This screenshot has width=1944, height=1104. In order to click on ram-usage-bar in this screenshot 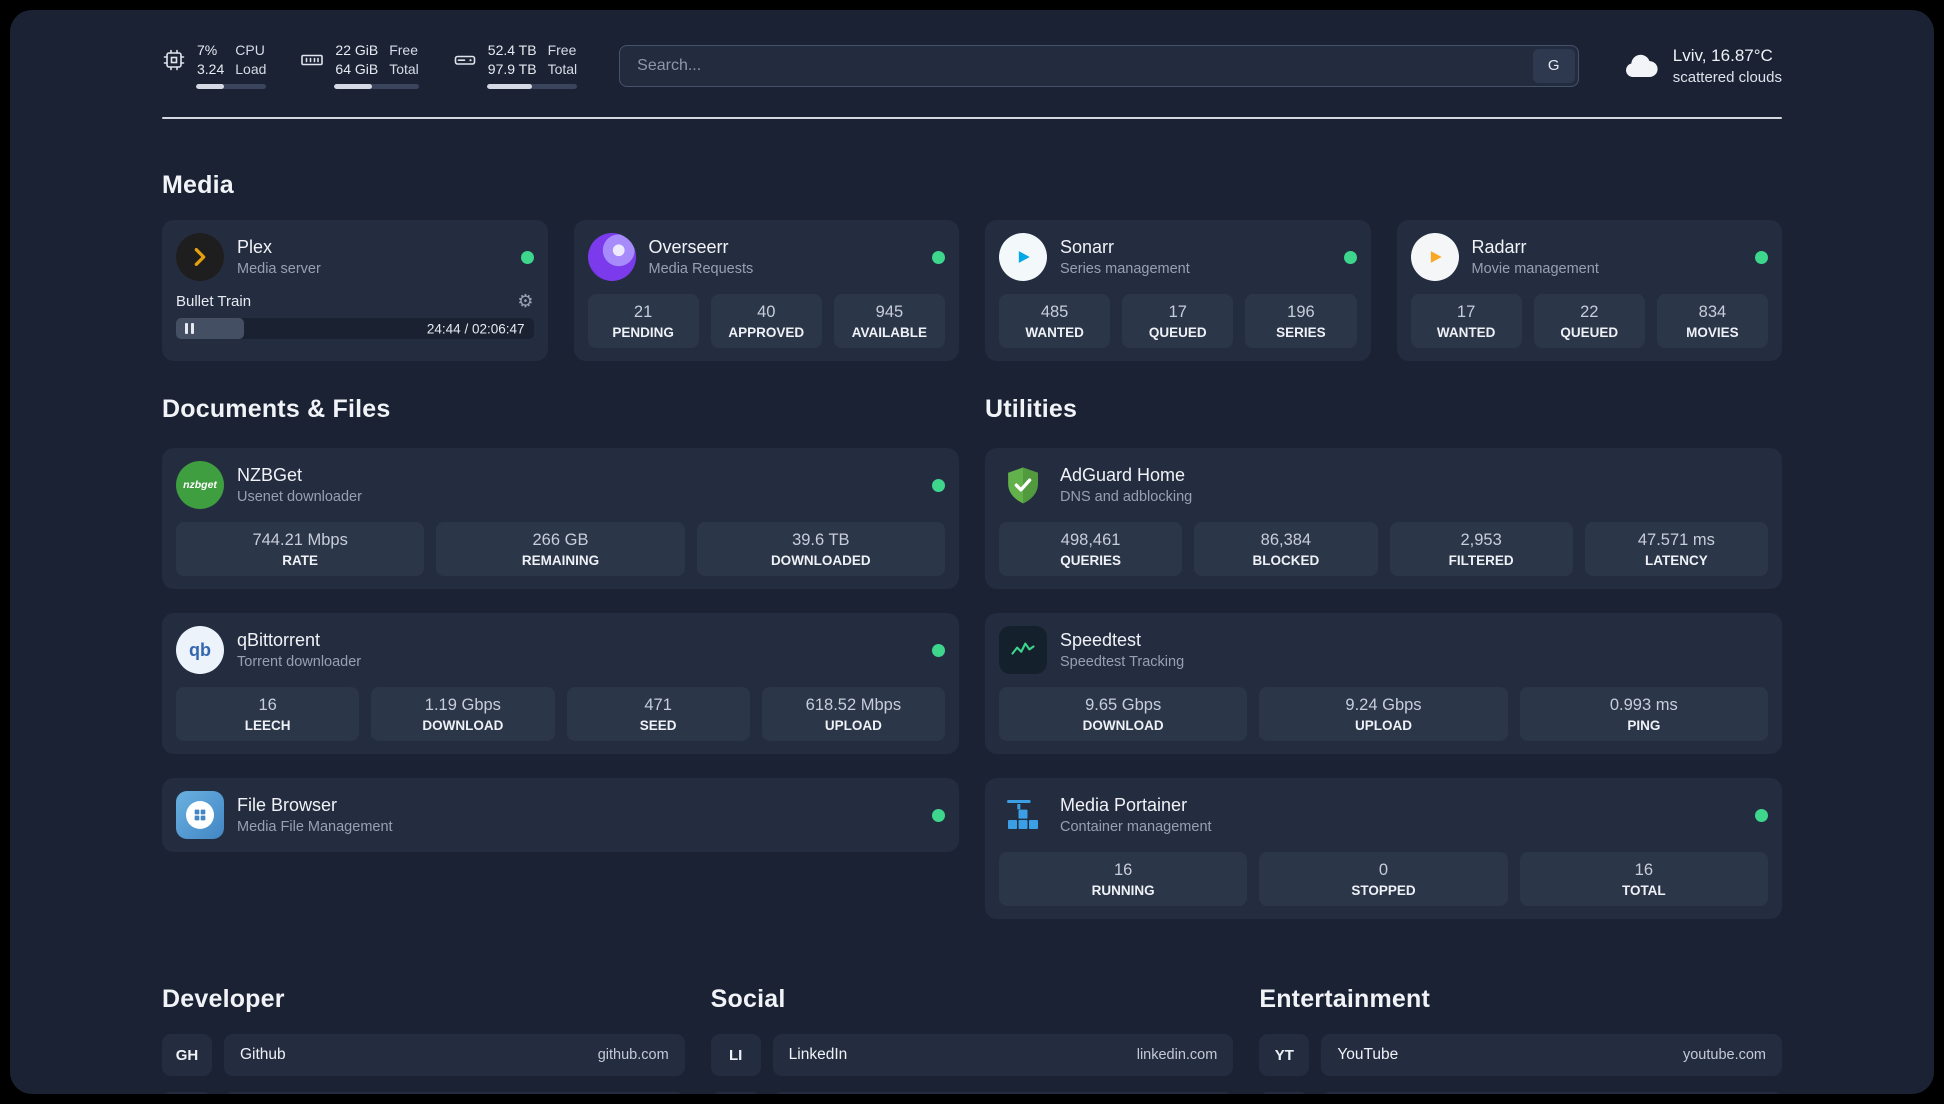, I will do `click(376, 87)`.